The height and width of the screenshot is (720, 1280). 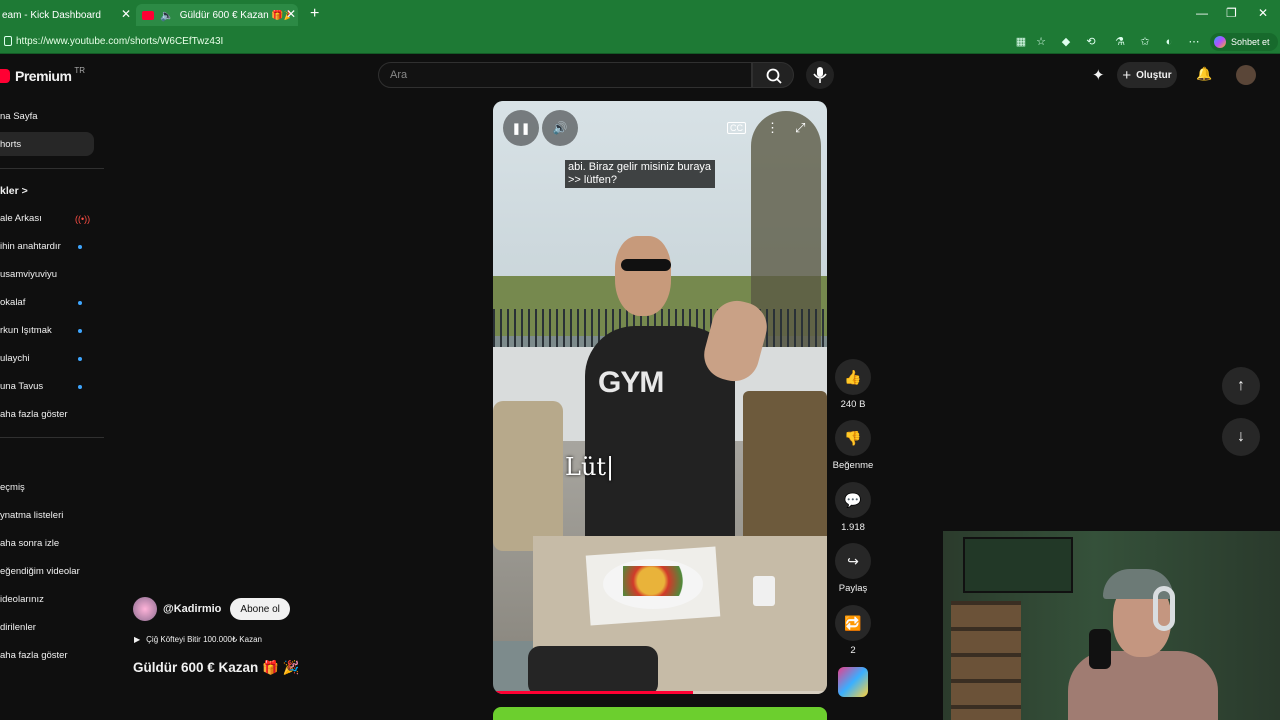 I want to click on favorites-icon: ✩, so click(x=1145, y=42).